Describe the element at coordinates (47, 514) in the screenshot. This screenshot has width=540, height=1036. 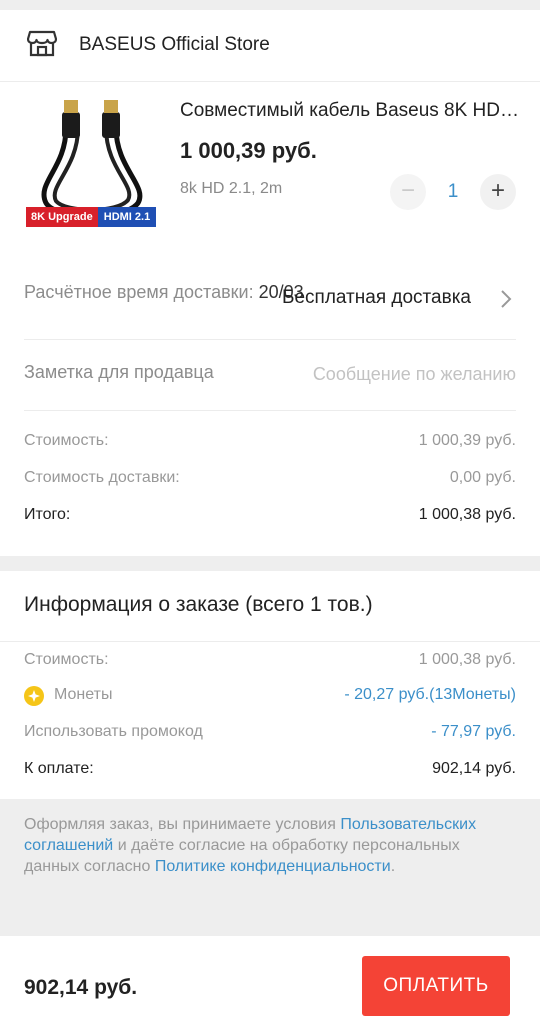
I see `store-total-label: Итого:` at that location.